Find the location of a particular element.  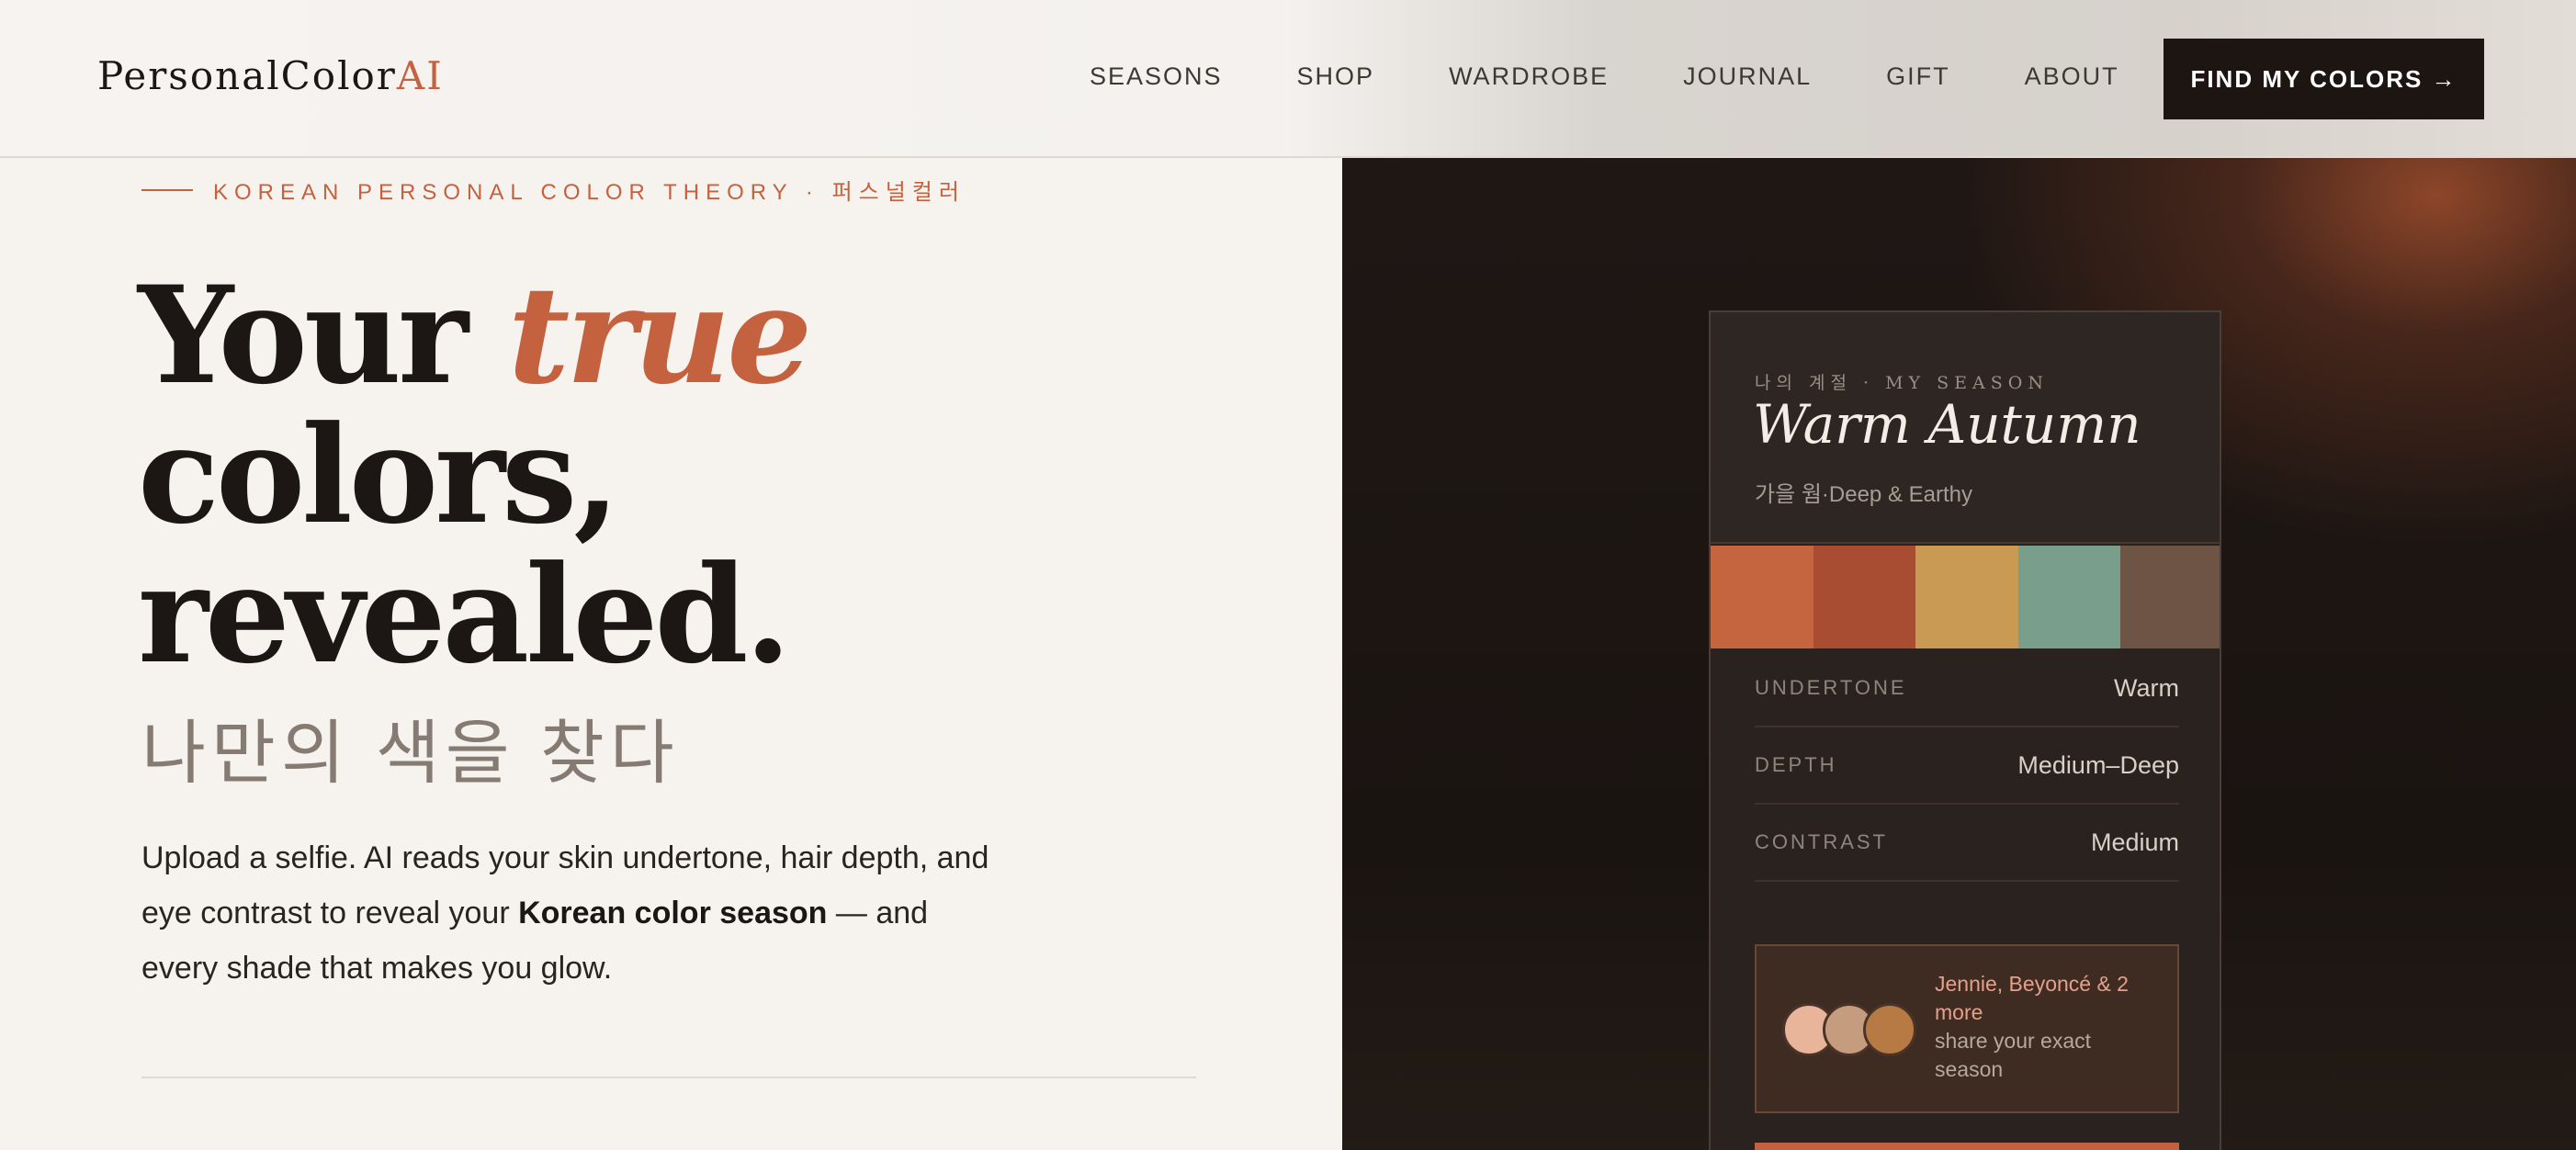

desc-bold: Korean color season is located at coordinates (673, 913).